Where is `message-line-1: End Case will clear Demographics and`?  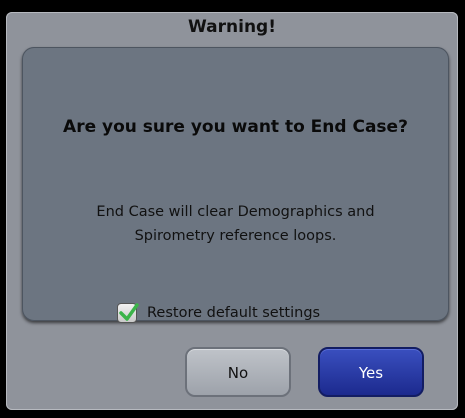
message-line-1: End Case will clear Demographics and is located at coordinates (235, 212).